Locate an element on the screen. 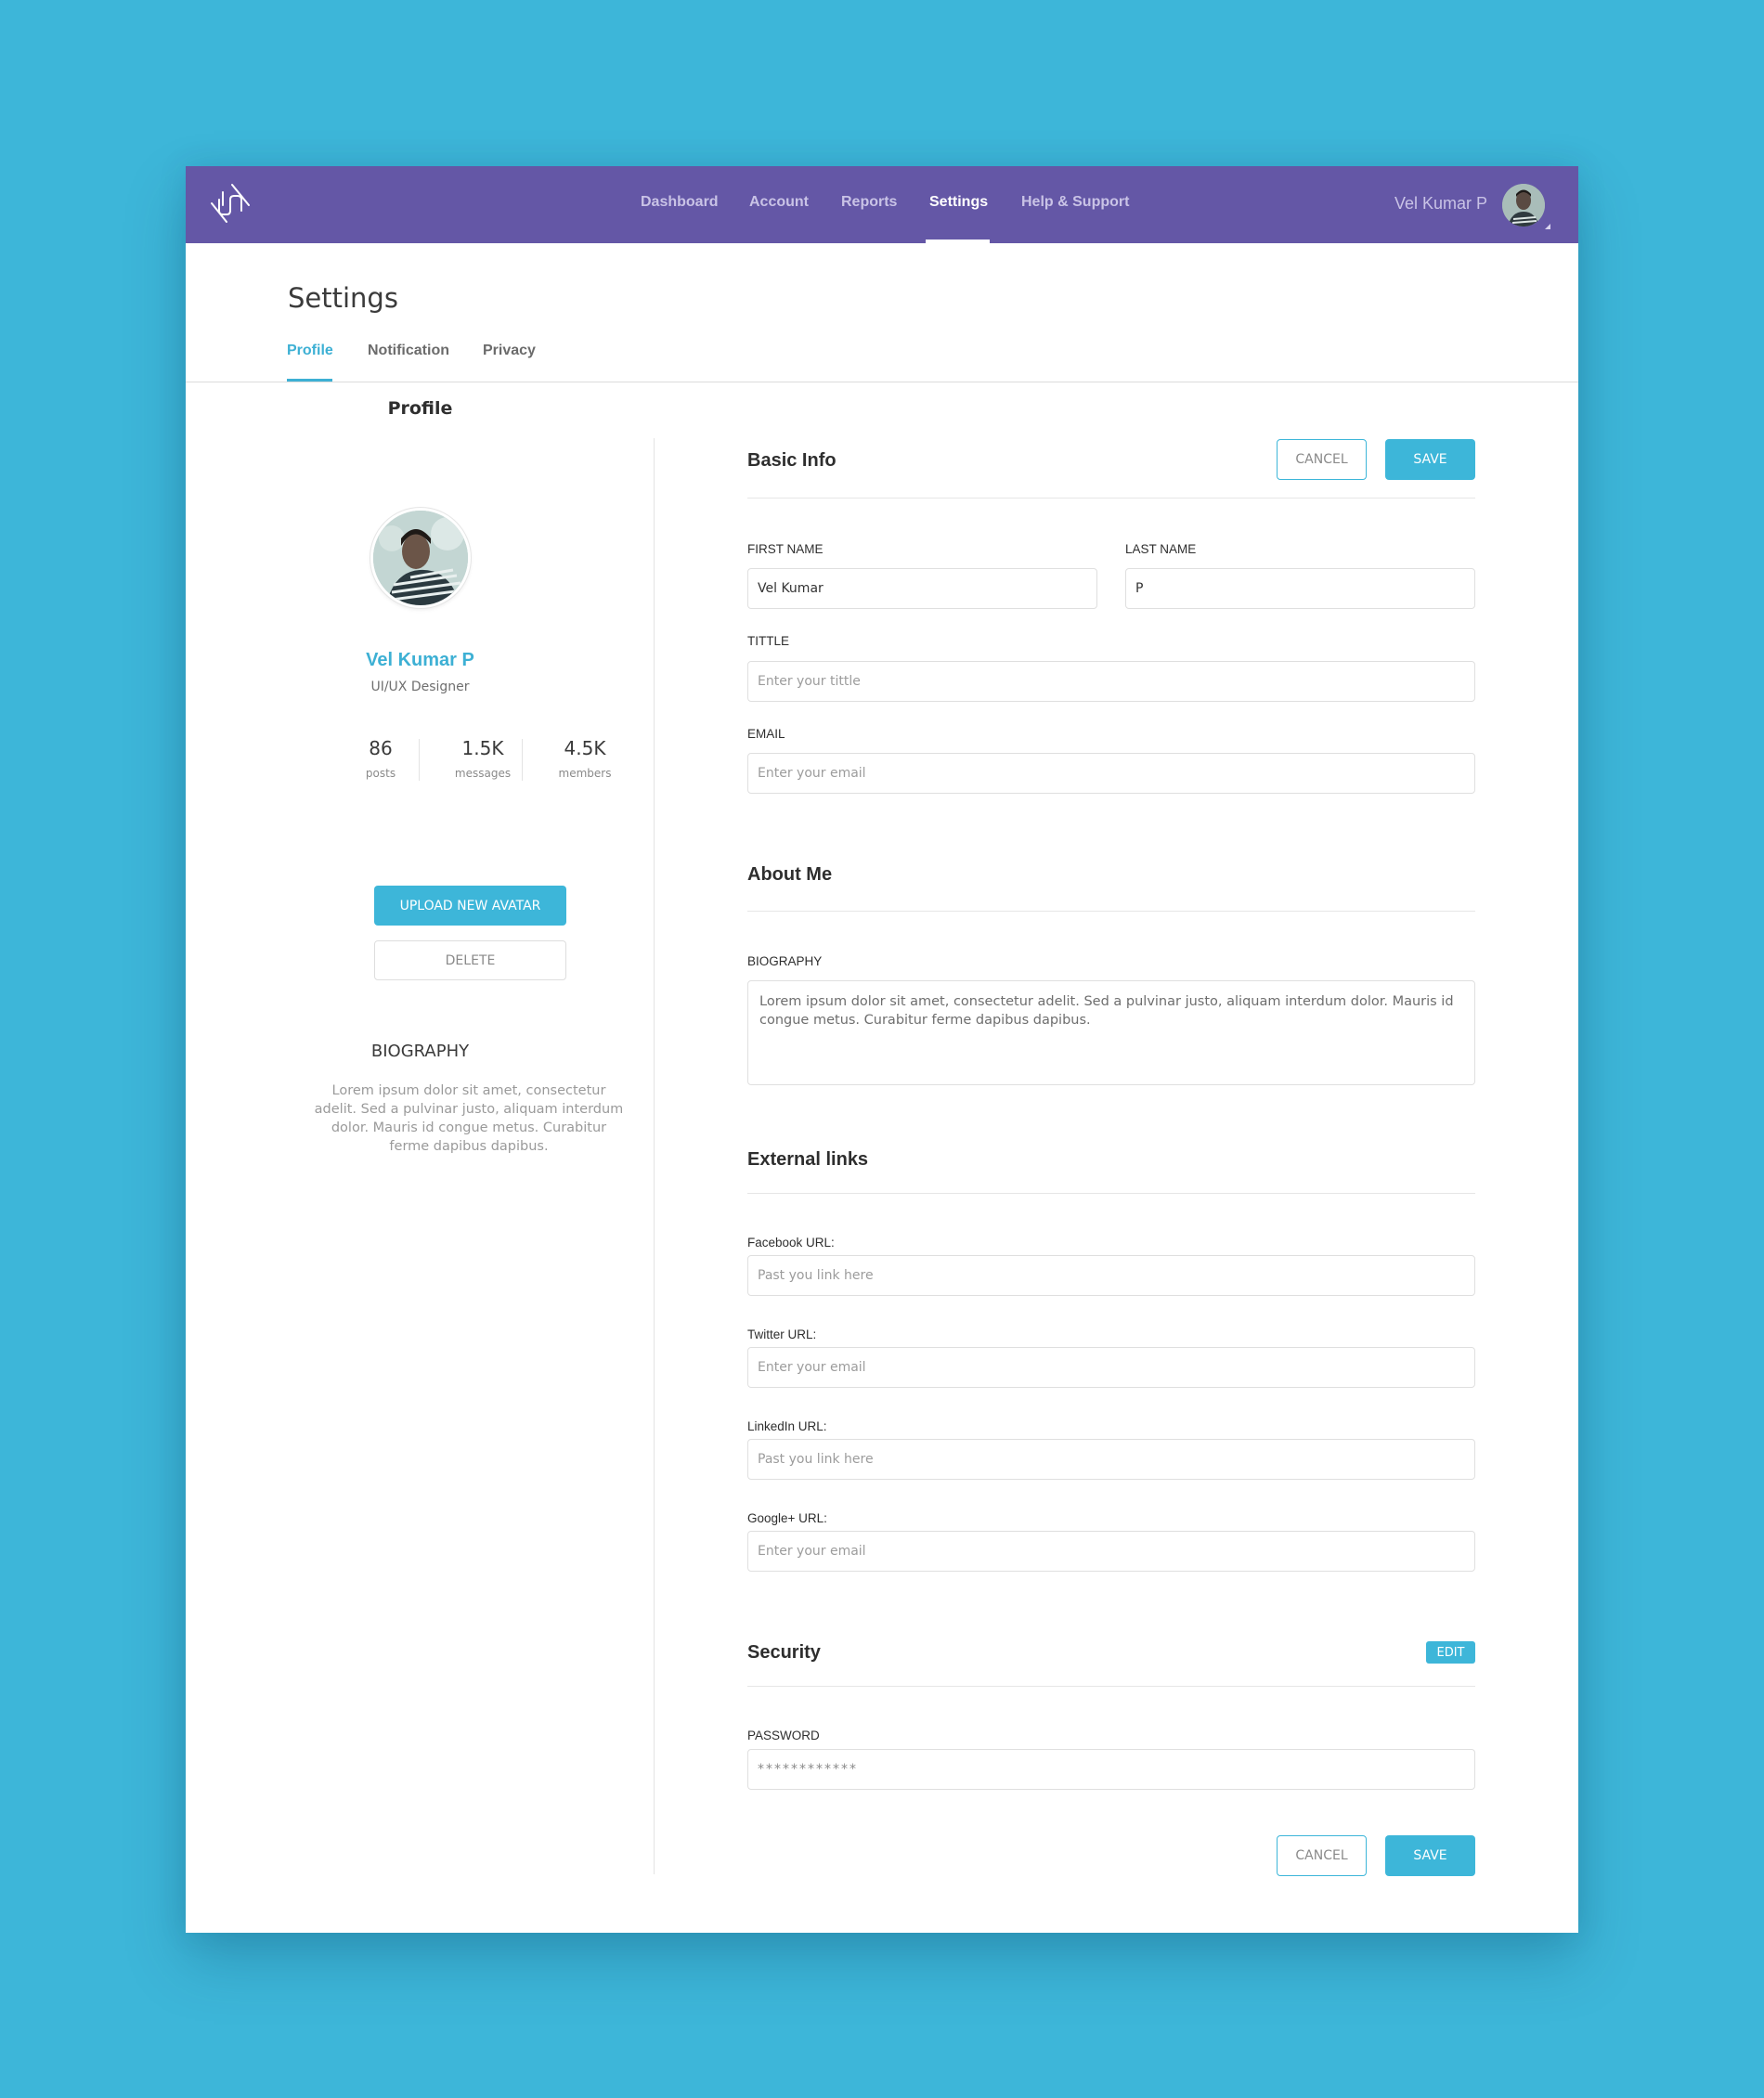 This screenshot has height=2098, width=1764. profile-name: Vel Kumar P is located at coordinates (420, 660).